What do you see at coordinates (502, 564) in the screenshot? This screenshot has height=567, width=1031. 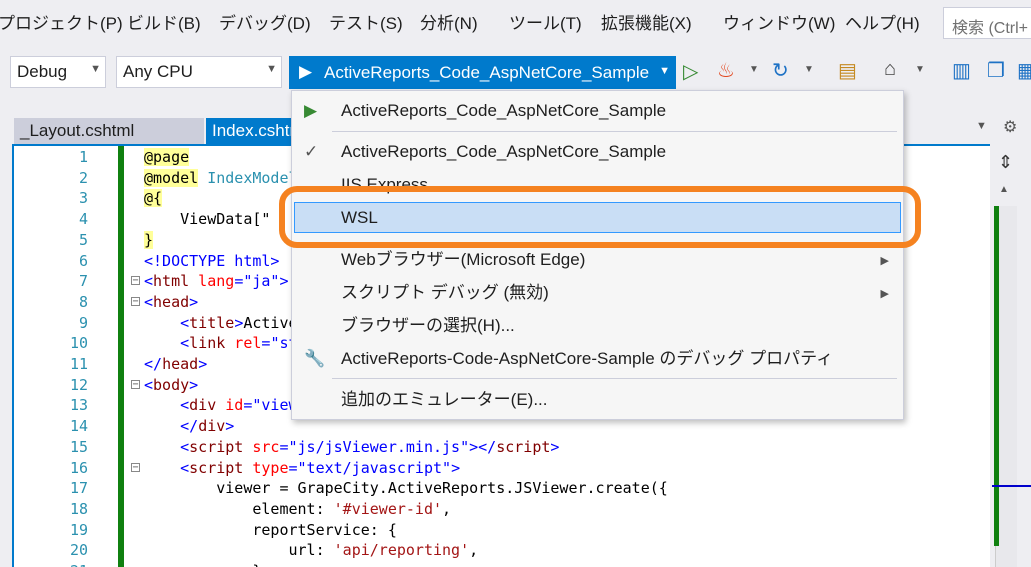 I see `code-line: 21 }` at bounding box center [502, 564].